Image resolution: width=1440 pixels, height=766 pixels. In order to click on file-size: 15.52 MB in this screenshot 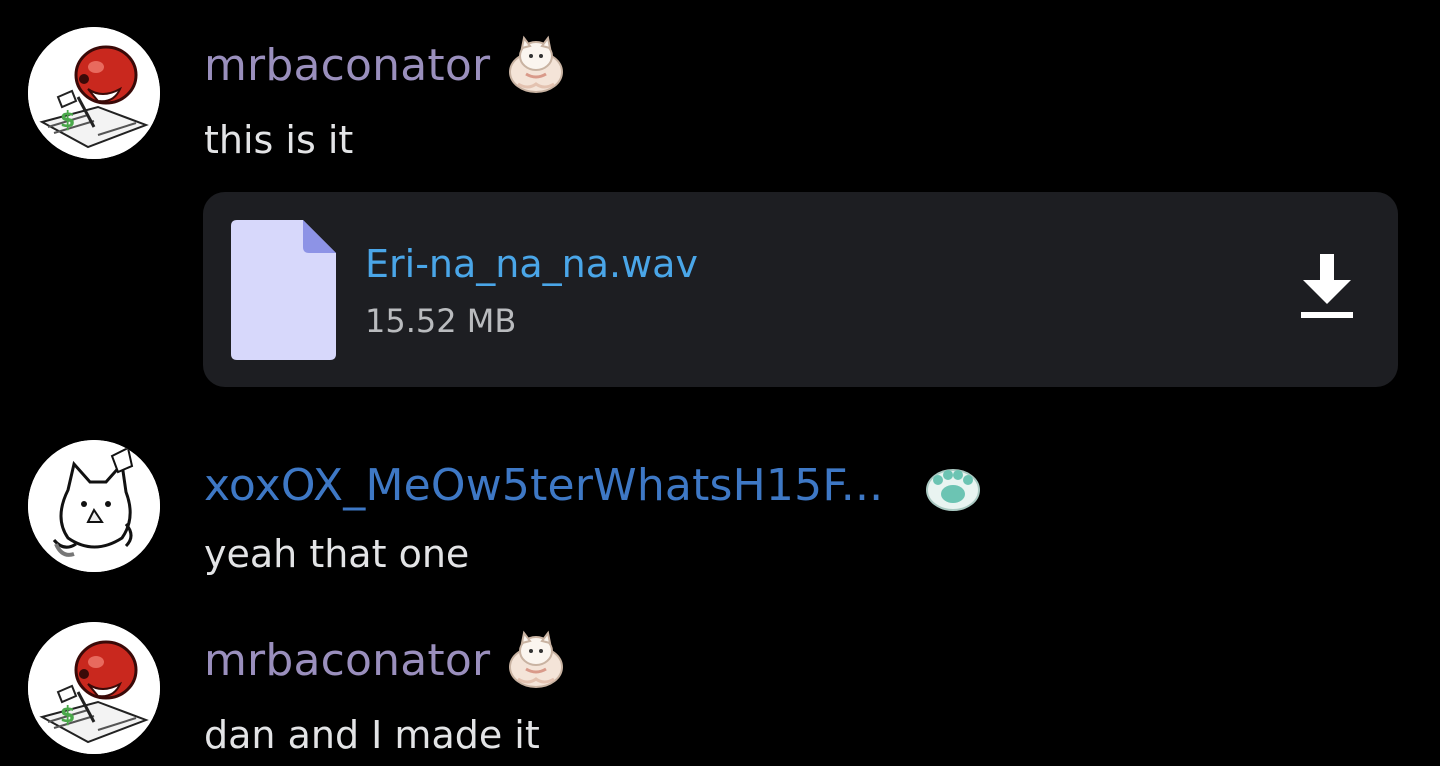, I will do `click(441, 321)`.